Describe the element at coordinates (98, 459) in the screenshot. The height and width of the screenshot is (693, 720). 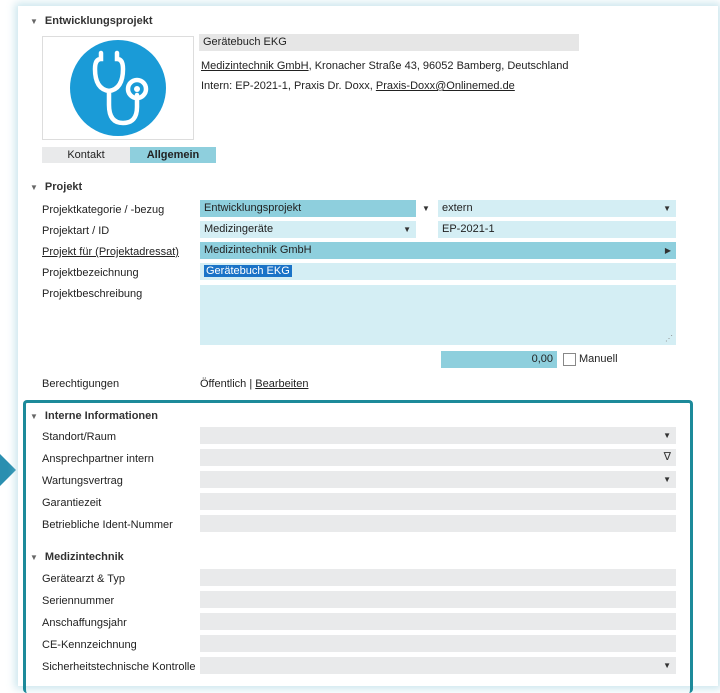
I see `ansprechpartner-label: Ansprechpartner intern` at that location.